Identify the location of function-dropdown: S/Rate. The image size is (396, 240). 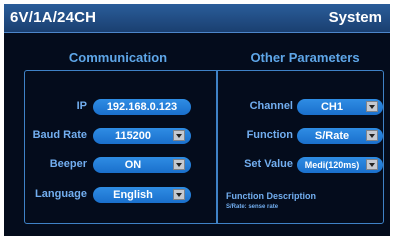
(340, 136).